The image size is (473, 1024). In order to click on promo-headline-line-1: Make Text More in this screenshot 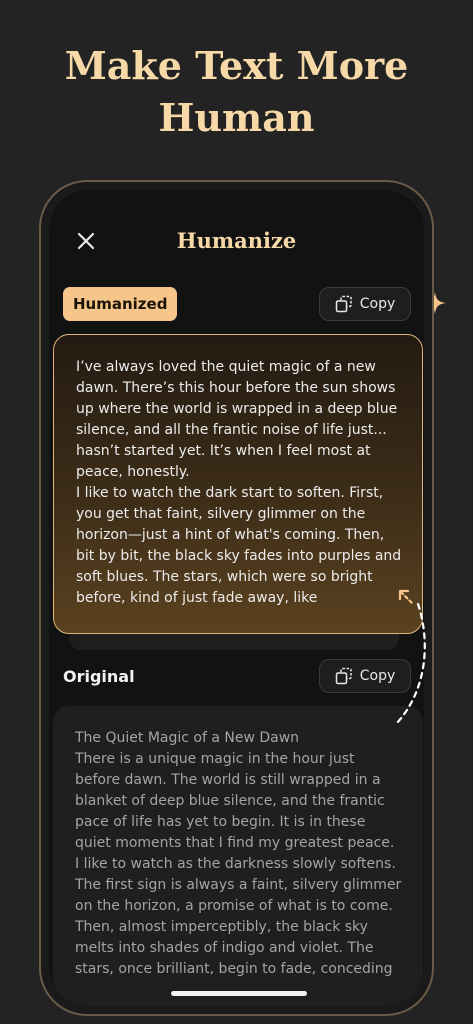, I will do `click(236, 65)`.